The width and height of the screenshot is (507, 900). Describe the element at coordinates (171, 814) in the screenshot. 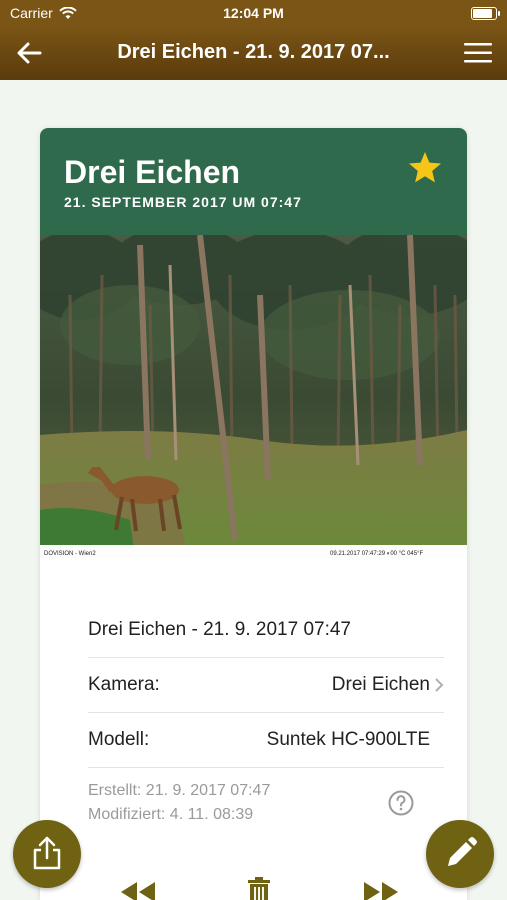

I see `modified-timestamp: Modifiziert: 4. 11. 08:39` at that location.